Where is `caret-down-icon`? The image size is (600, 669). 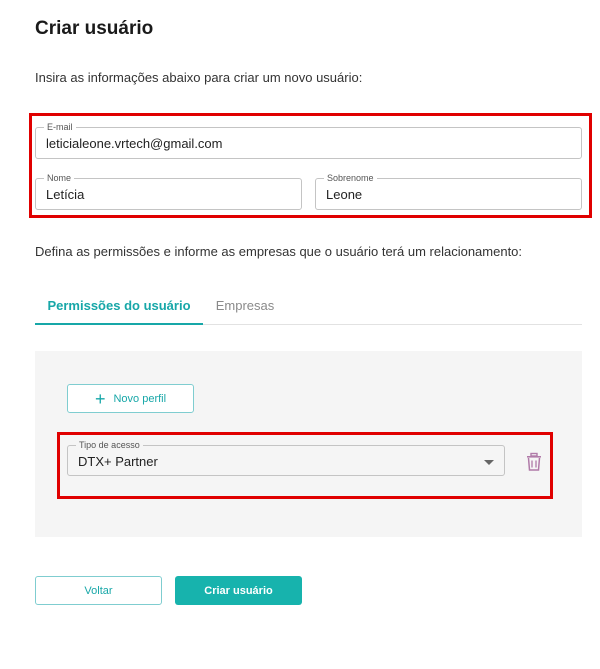
caret-down-icon is located at coordinates (489, 462).